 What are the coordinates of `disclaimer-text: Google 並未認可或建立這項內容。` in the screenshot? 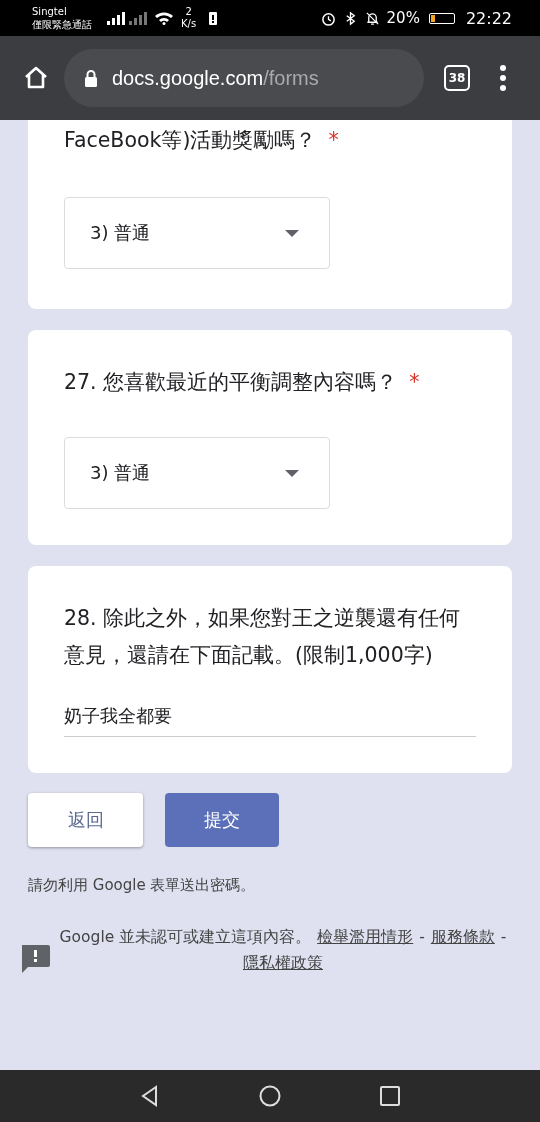 It's located at (185, 937).